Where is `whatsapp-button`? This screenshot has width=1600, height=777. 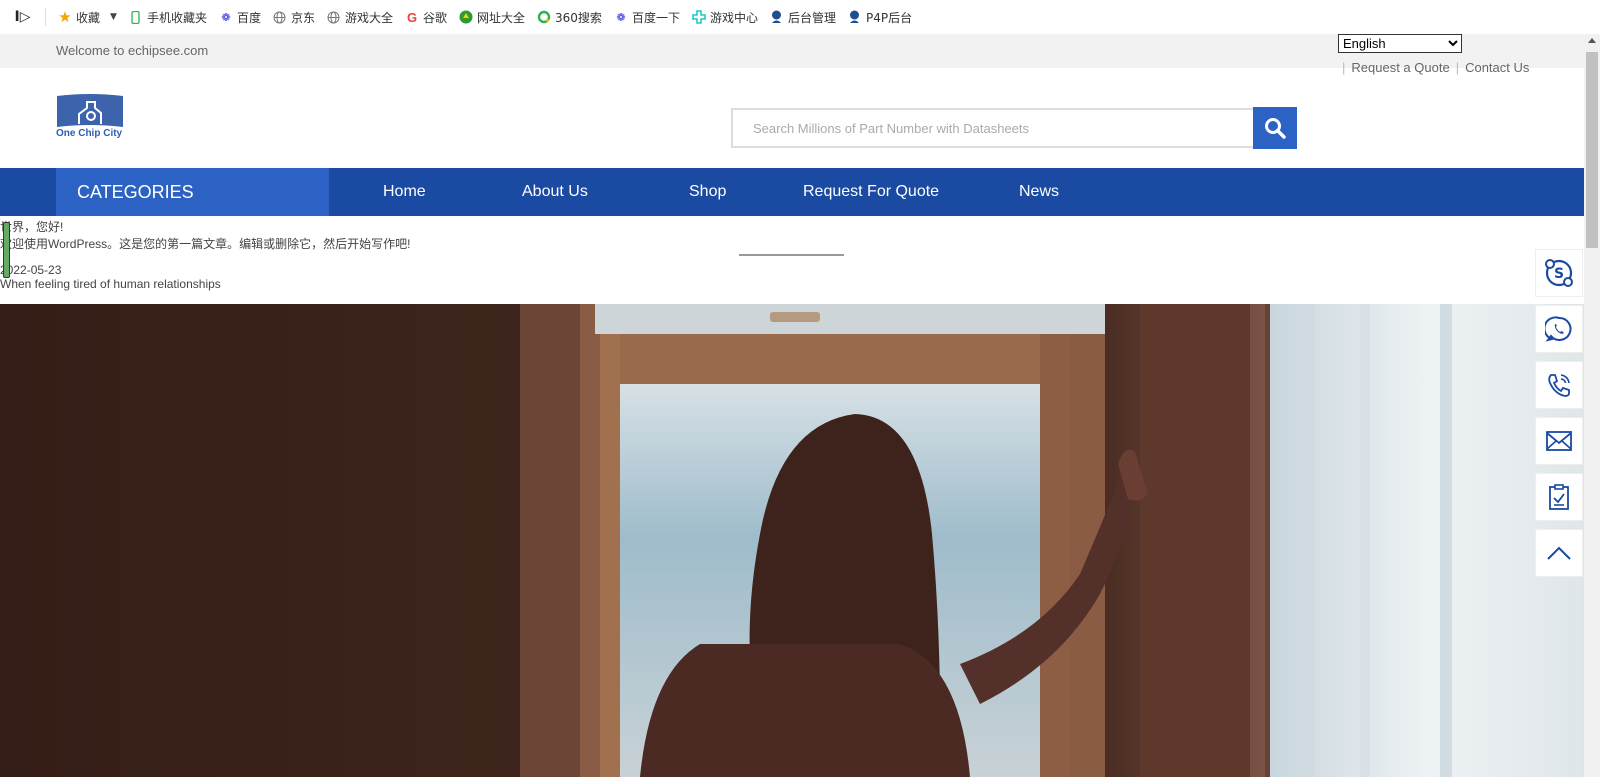
whatsapp-button is located at coordinates (1559, 329).